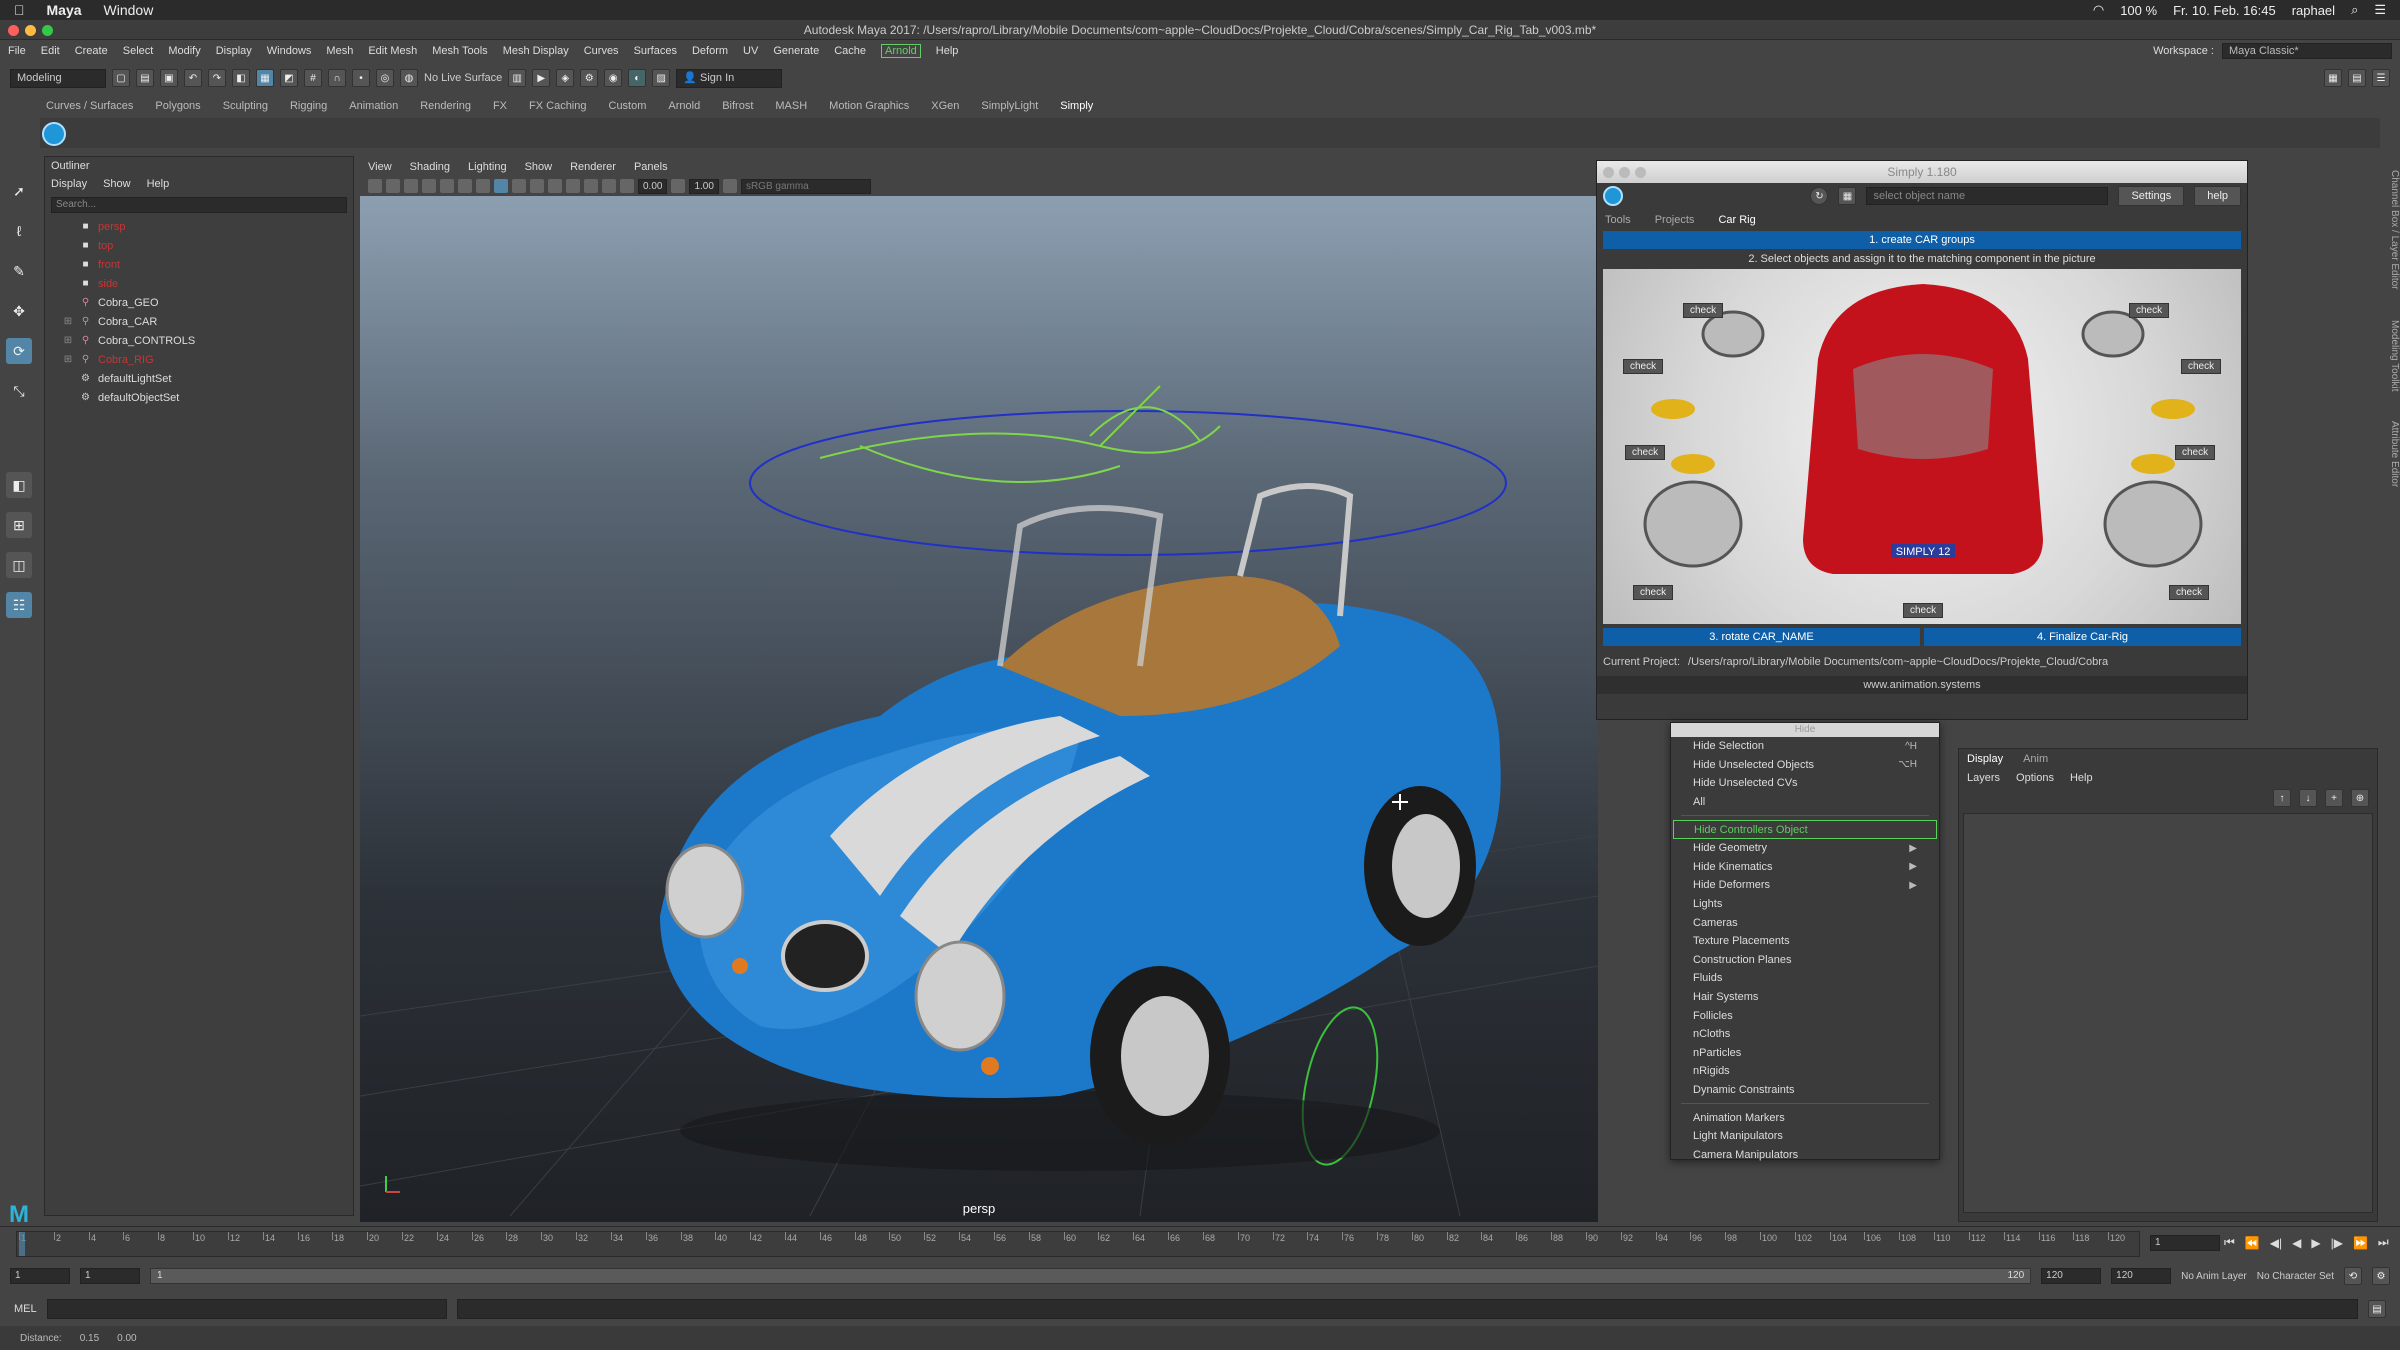 Image resolution: width=2400 pixels, height=1350 pixels. What do you see at coordinates (1805, 867) in the screenshot?
I see `hide-menu-item: Hide Kinematics ▶` at bounding box center [1805, 867].